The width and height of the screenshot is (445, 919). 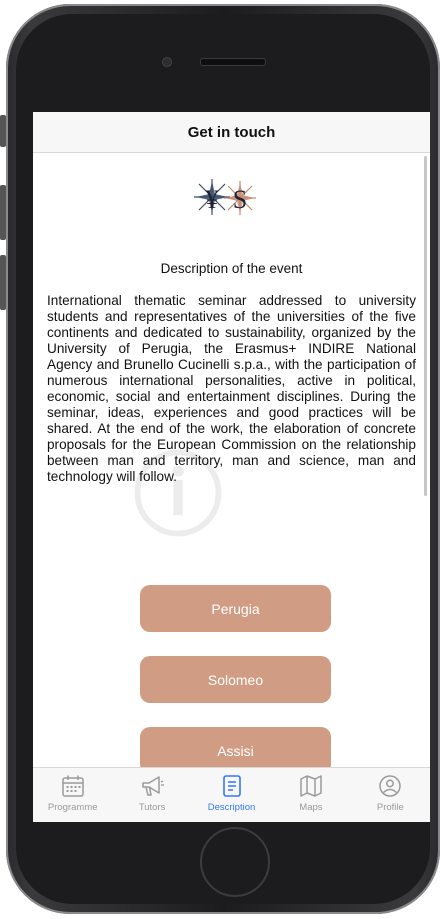 I want to click on tab-programme: Programme, so click(x=72, y=795).